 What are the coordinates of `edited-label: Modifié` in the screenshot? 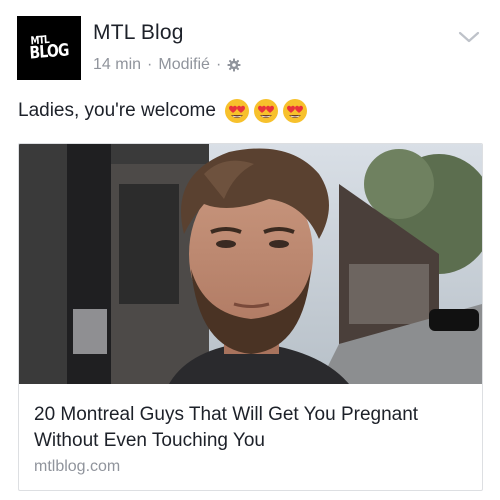 It's located at (184, 65).